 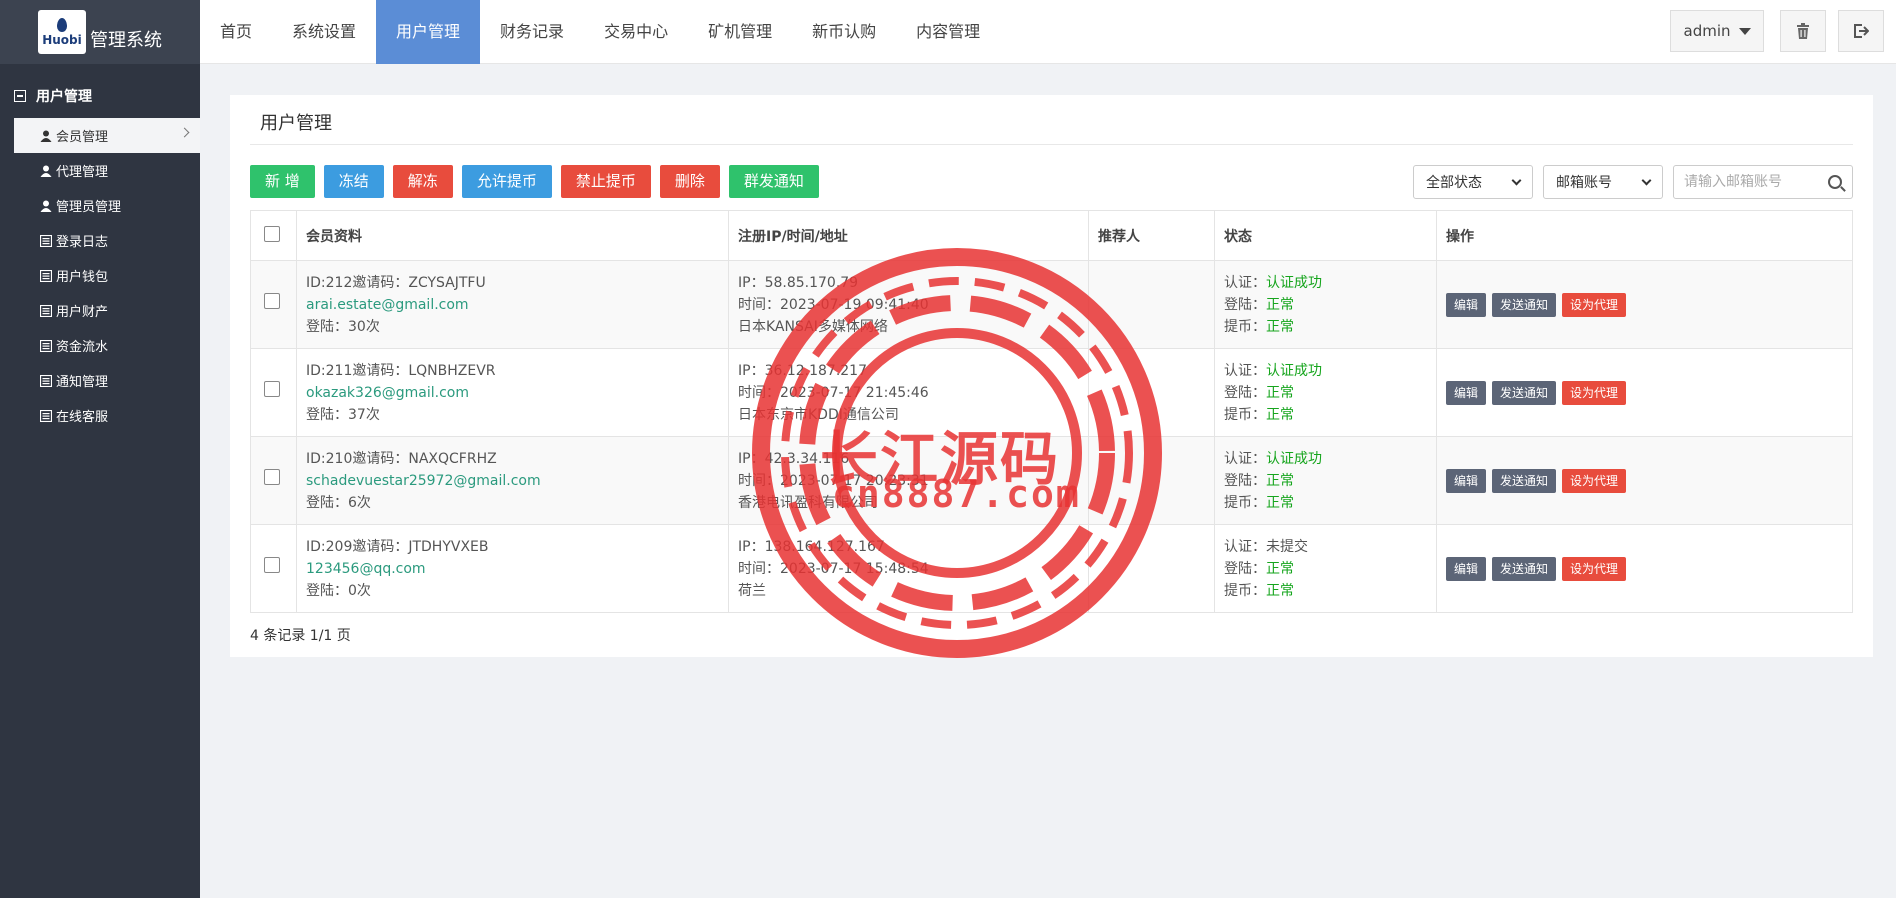 What do you see at coordinates (82, 137) in the screenshot?
I see `sidebar-item-label: 会员管理` at bounding box center [82, 137].